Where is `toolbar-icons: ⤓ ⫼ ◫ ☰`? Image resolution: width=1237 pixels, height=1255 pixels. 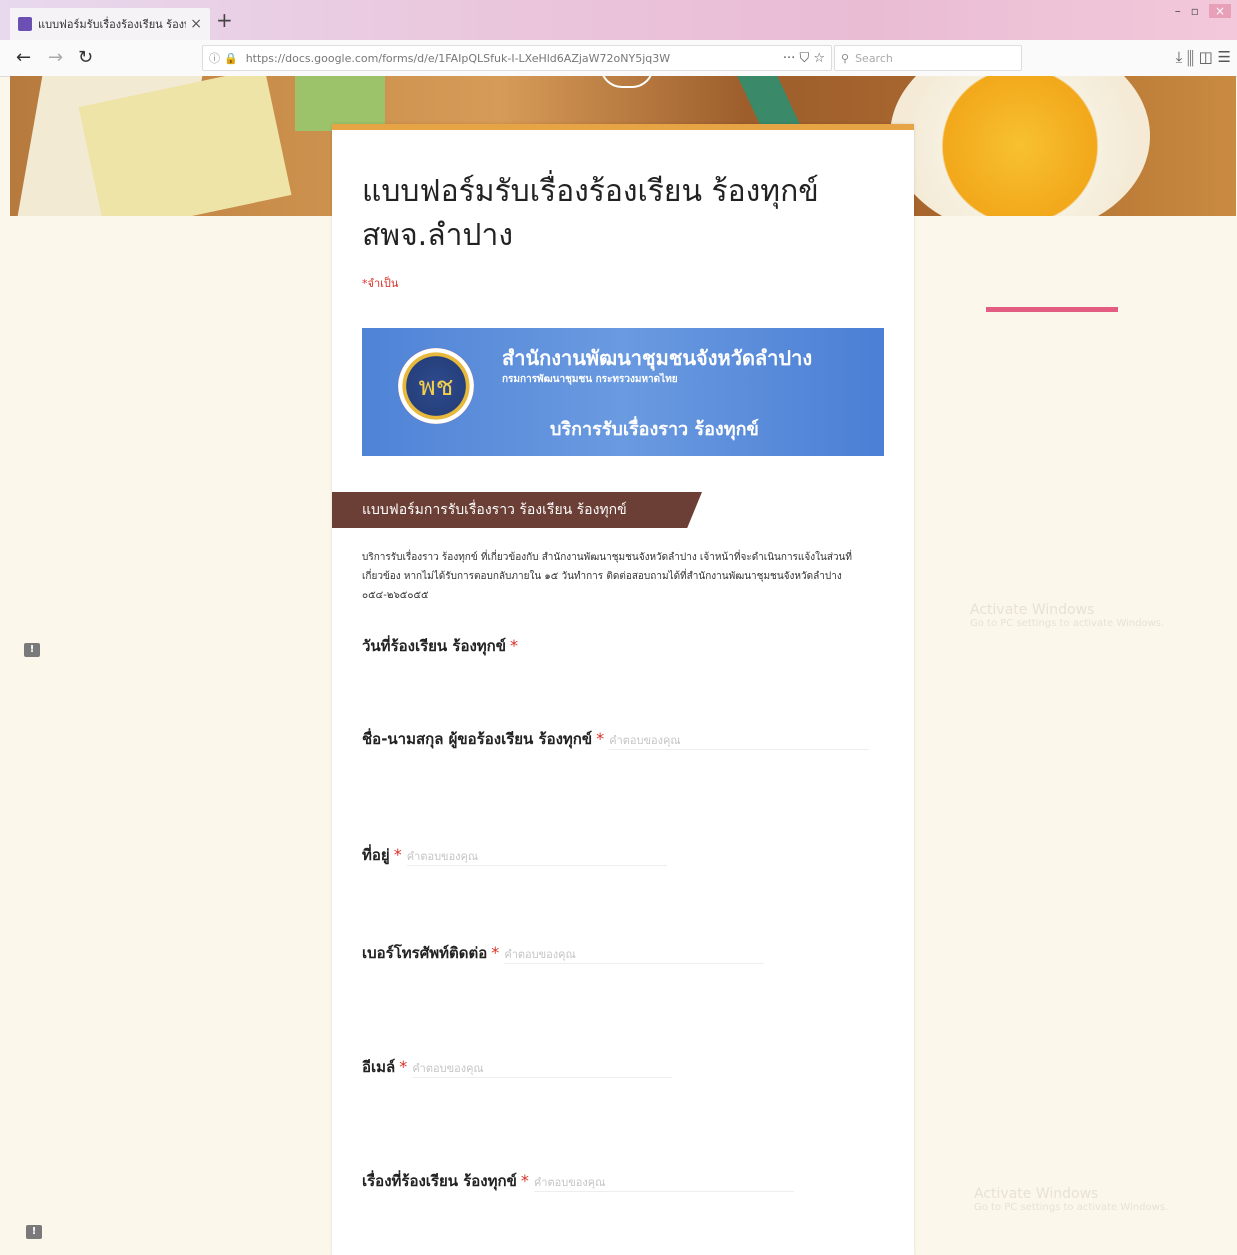 toolbar-icons: ⤓ ⫼ ◫ ☰ is located at coordinates (1203, 57).